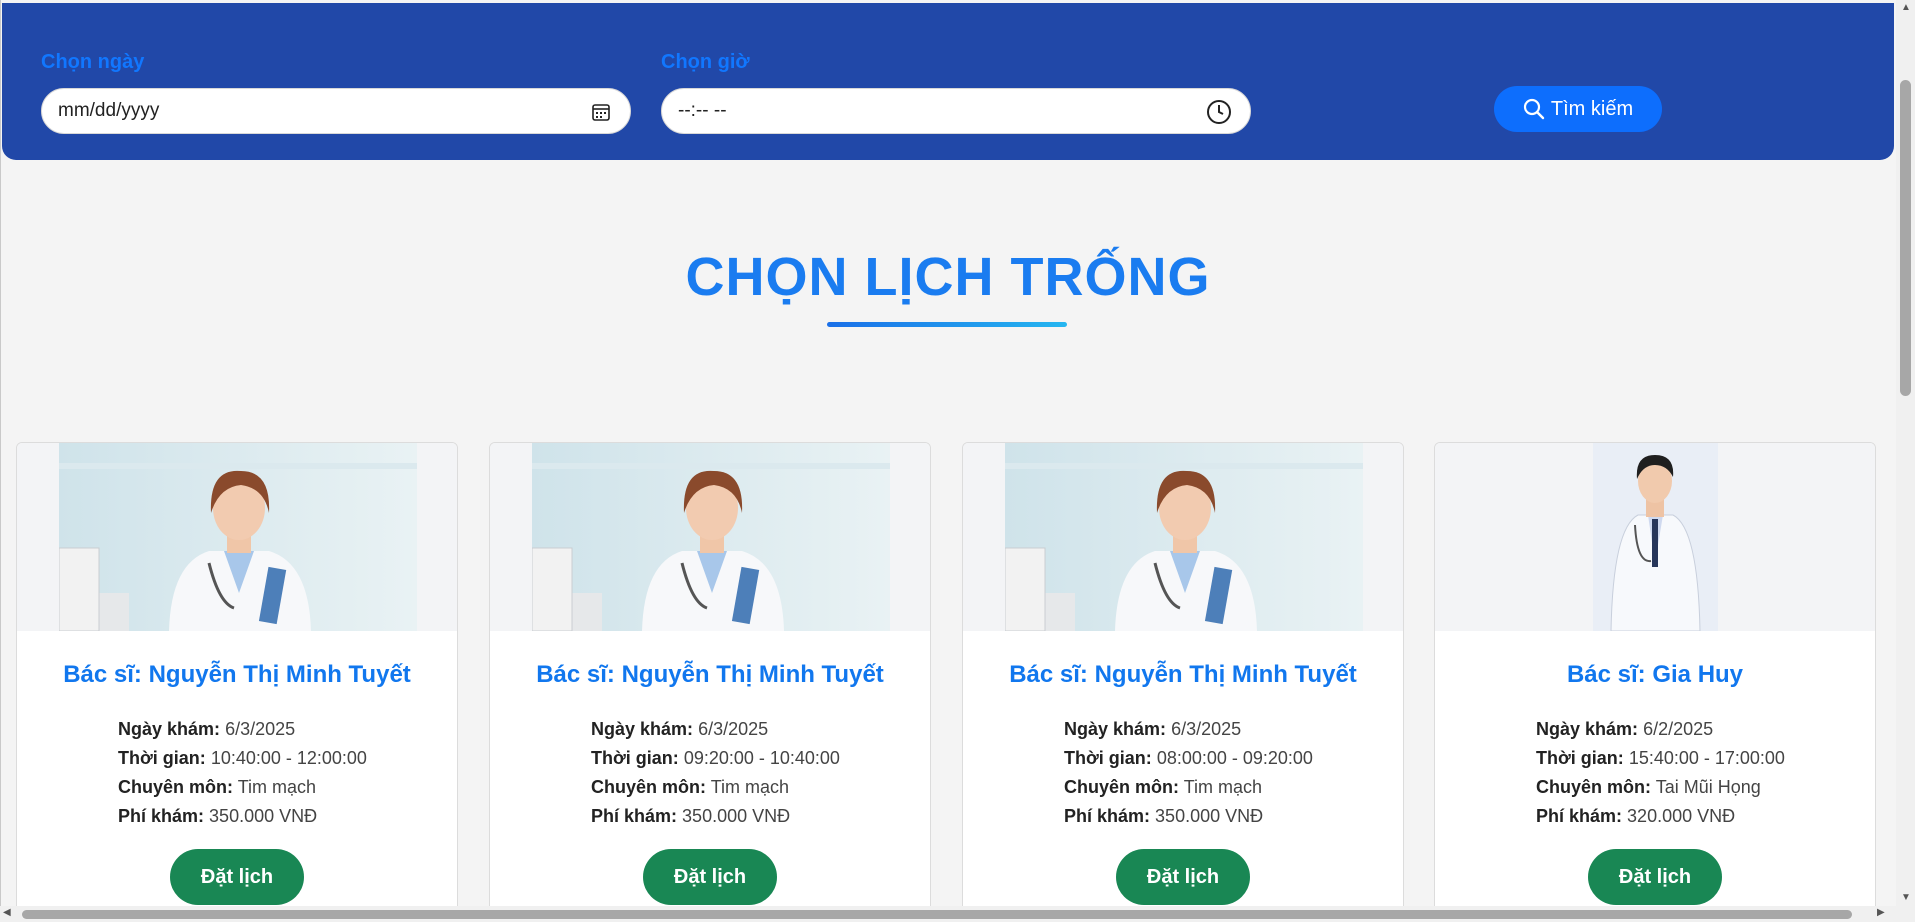 Image resolution: width=1915 pixels, height=922 pixels. I want to click on search-icon, so click(1534, 109).